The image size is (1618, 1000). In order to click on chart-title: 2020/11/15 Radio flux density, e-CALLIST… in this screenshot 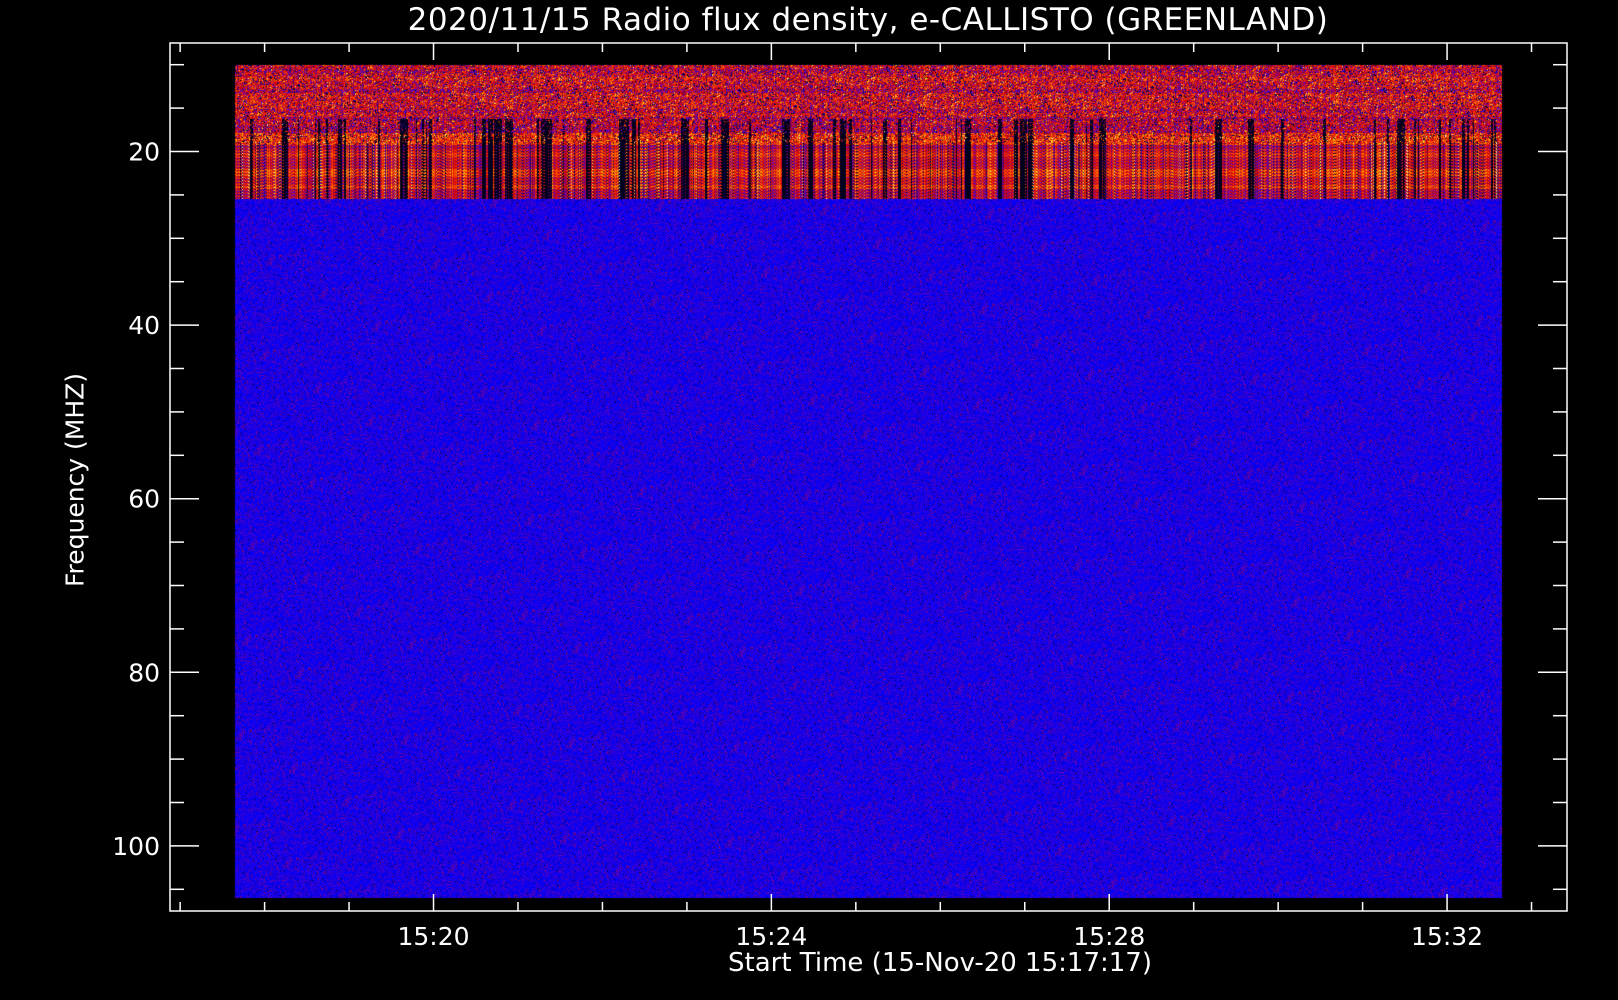, I will do `click(868, 20)`.